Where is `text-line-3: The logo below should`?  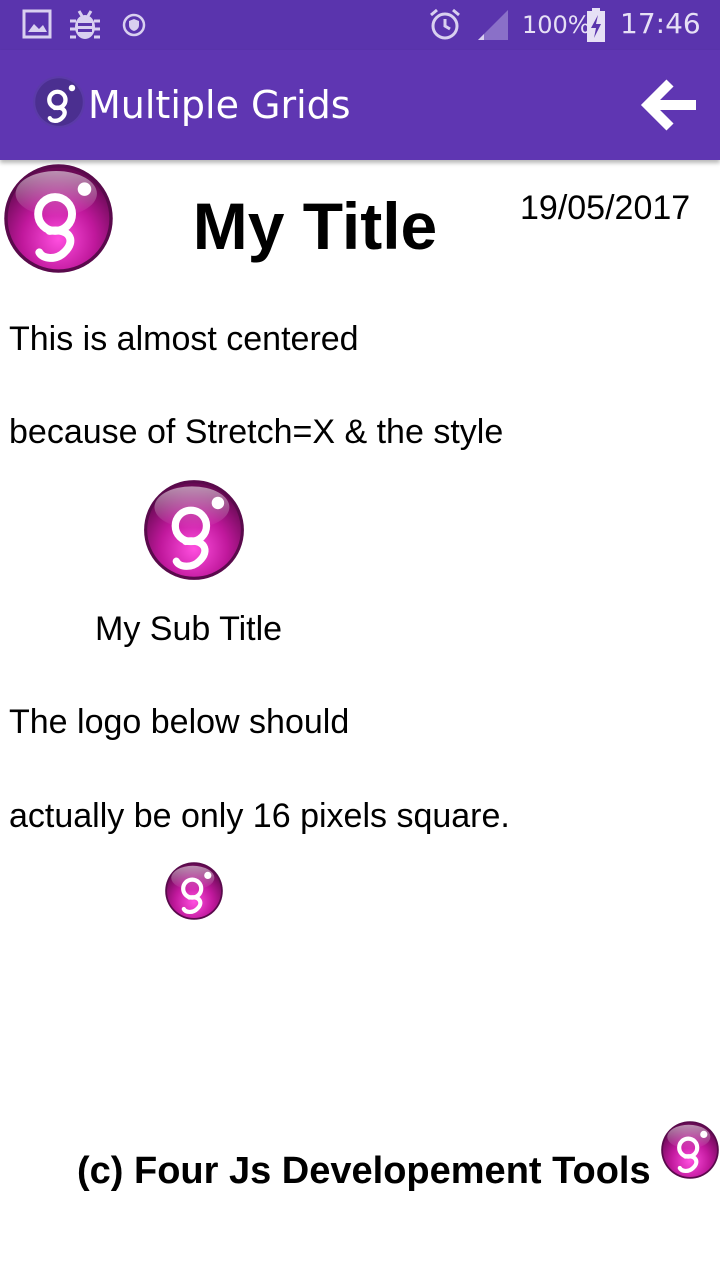 text-line-3: The logo below should is located at coordinates (179, 722).